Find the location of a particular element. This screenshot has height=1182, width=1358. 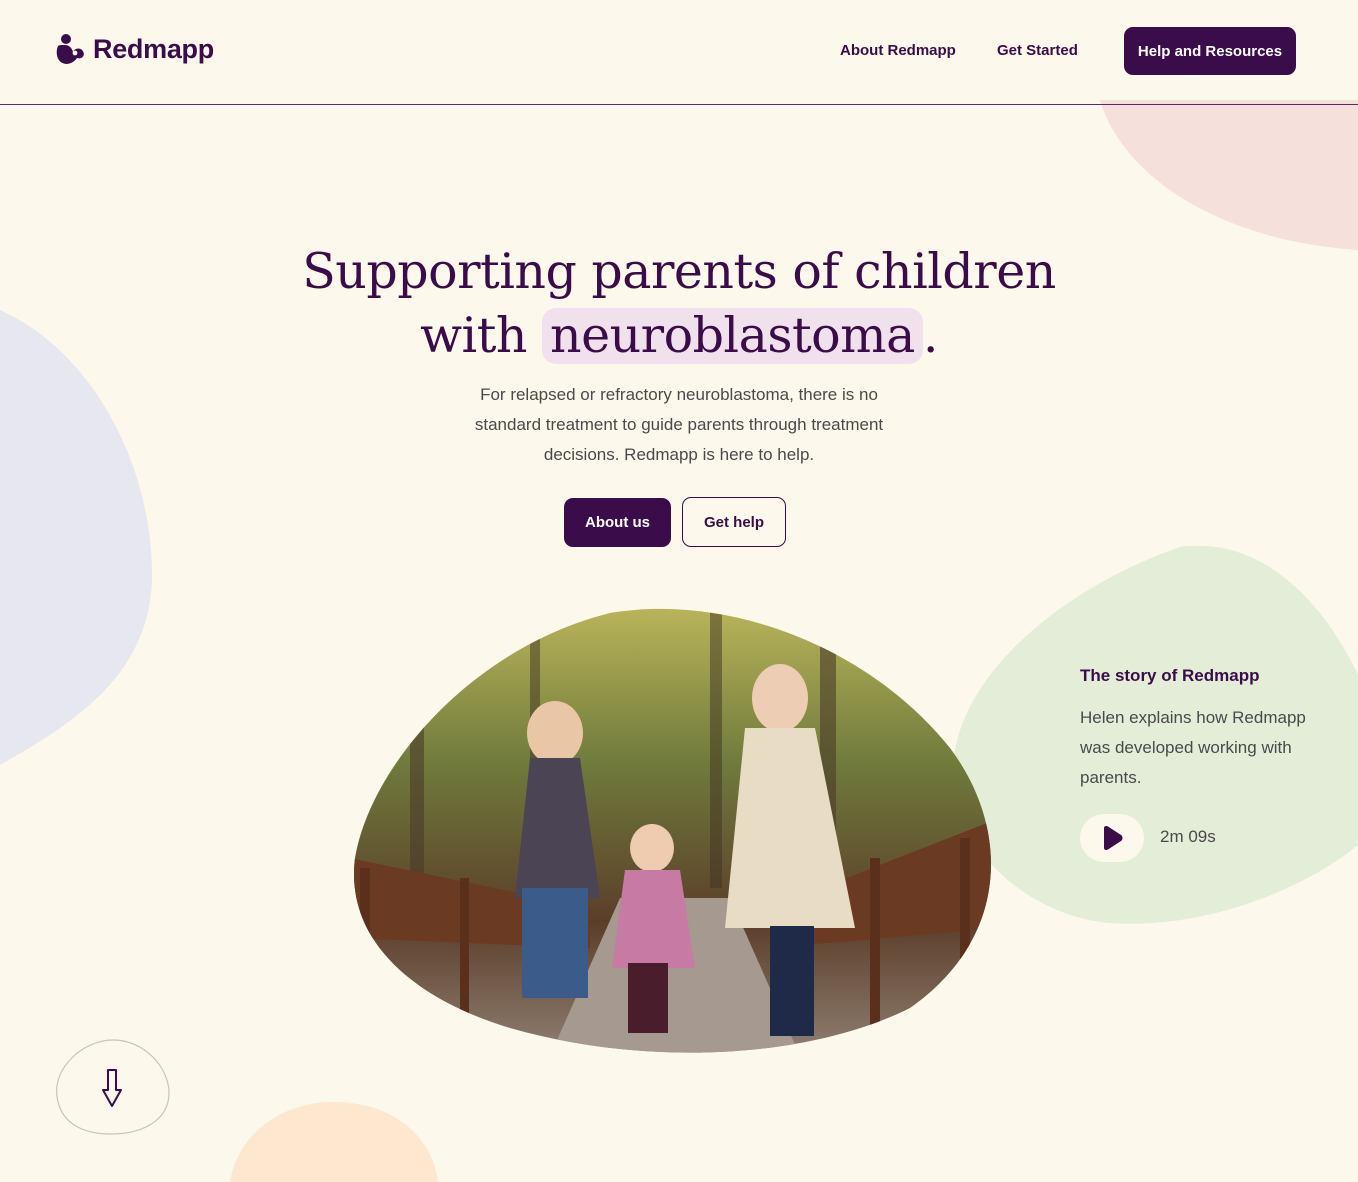

arrow-down-icon is located at coordinates (112, 1088).